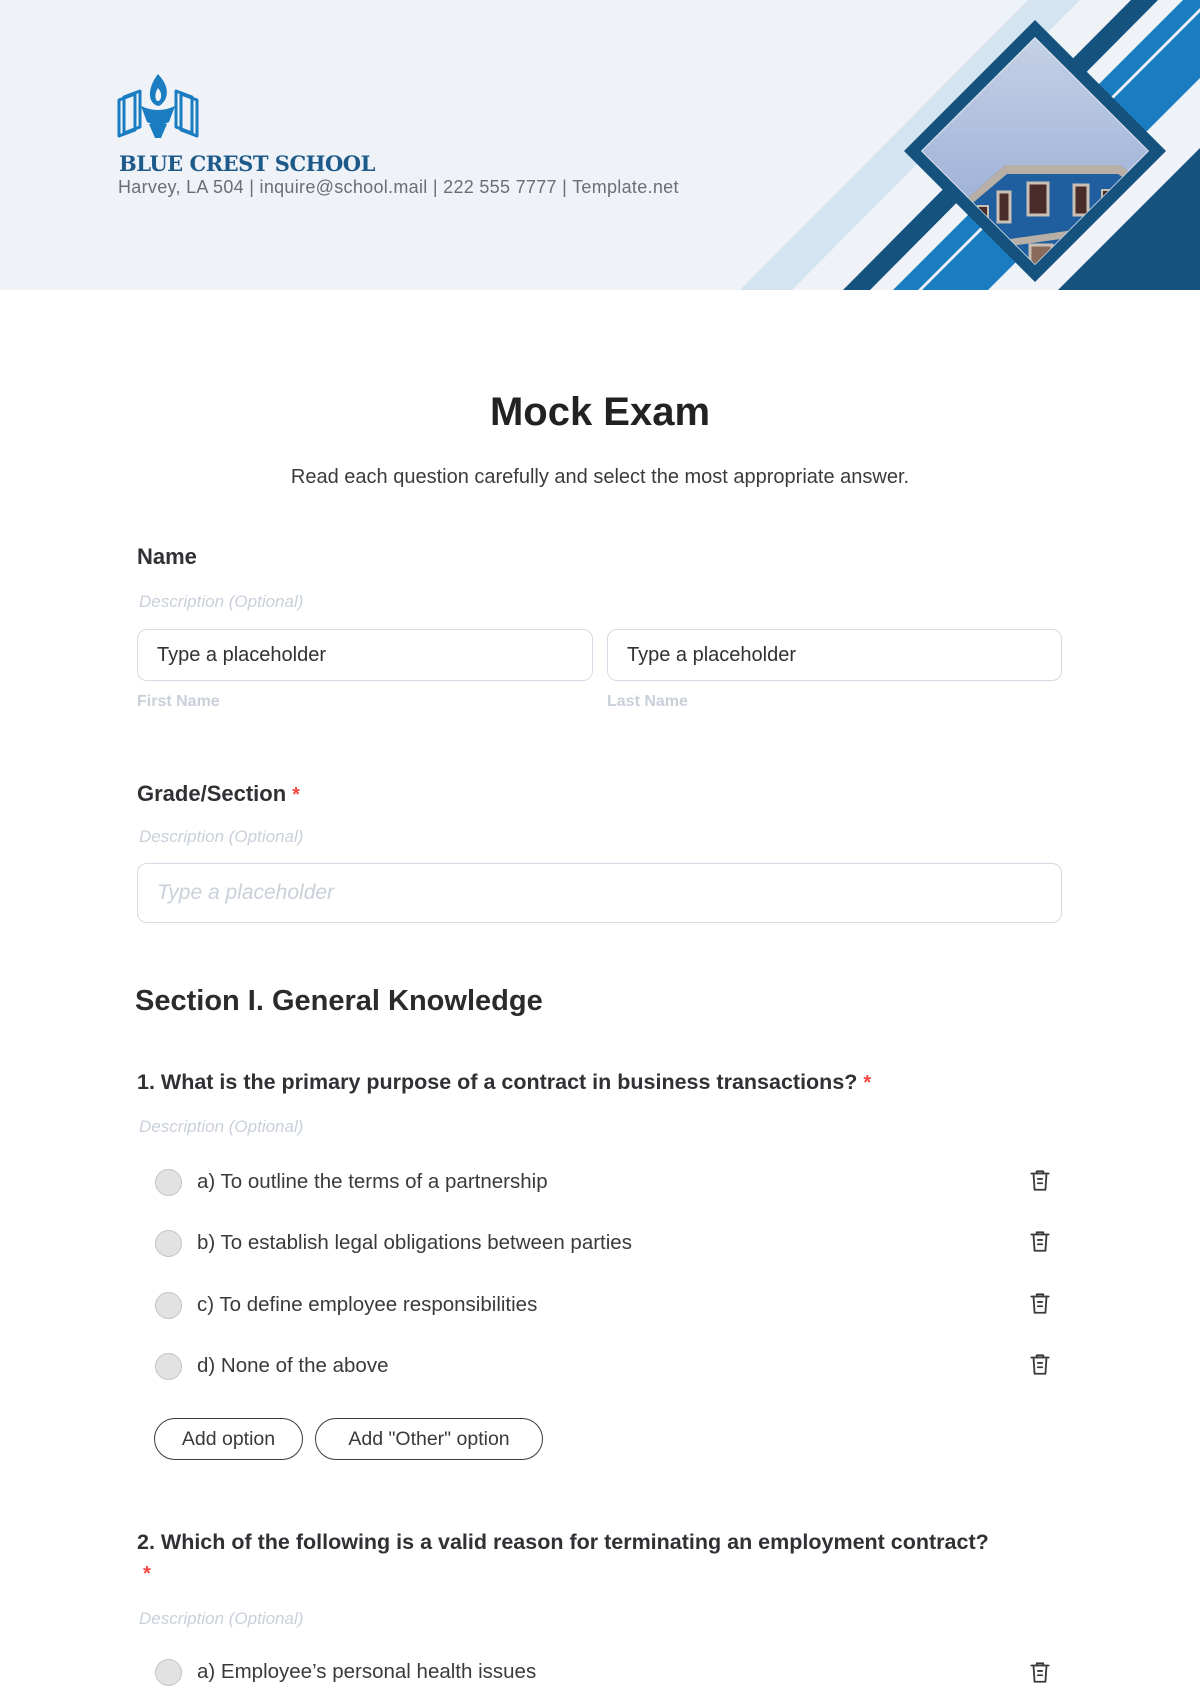  I want to click on first-name-sublabel: First Name, so click(178, 701).